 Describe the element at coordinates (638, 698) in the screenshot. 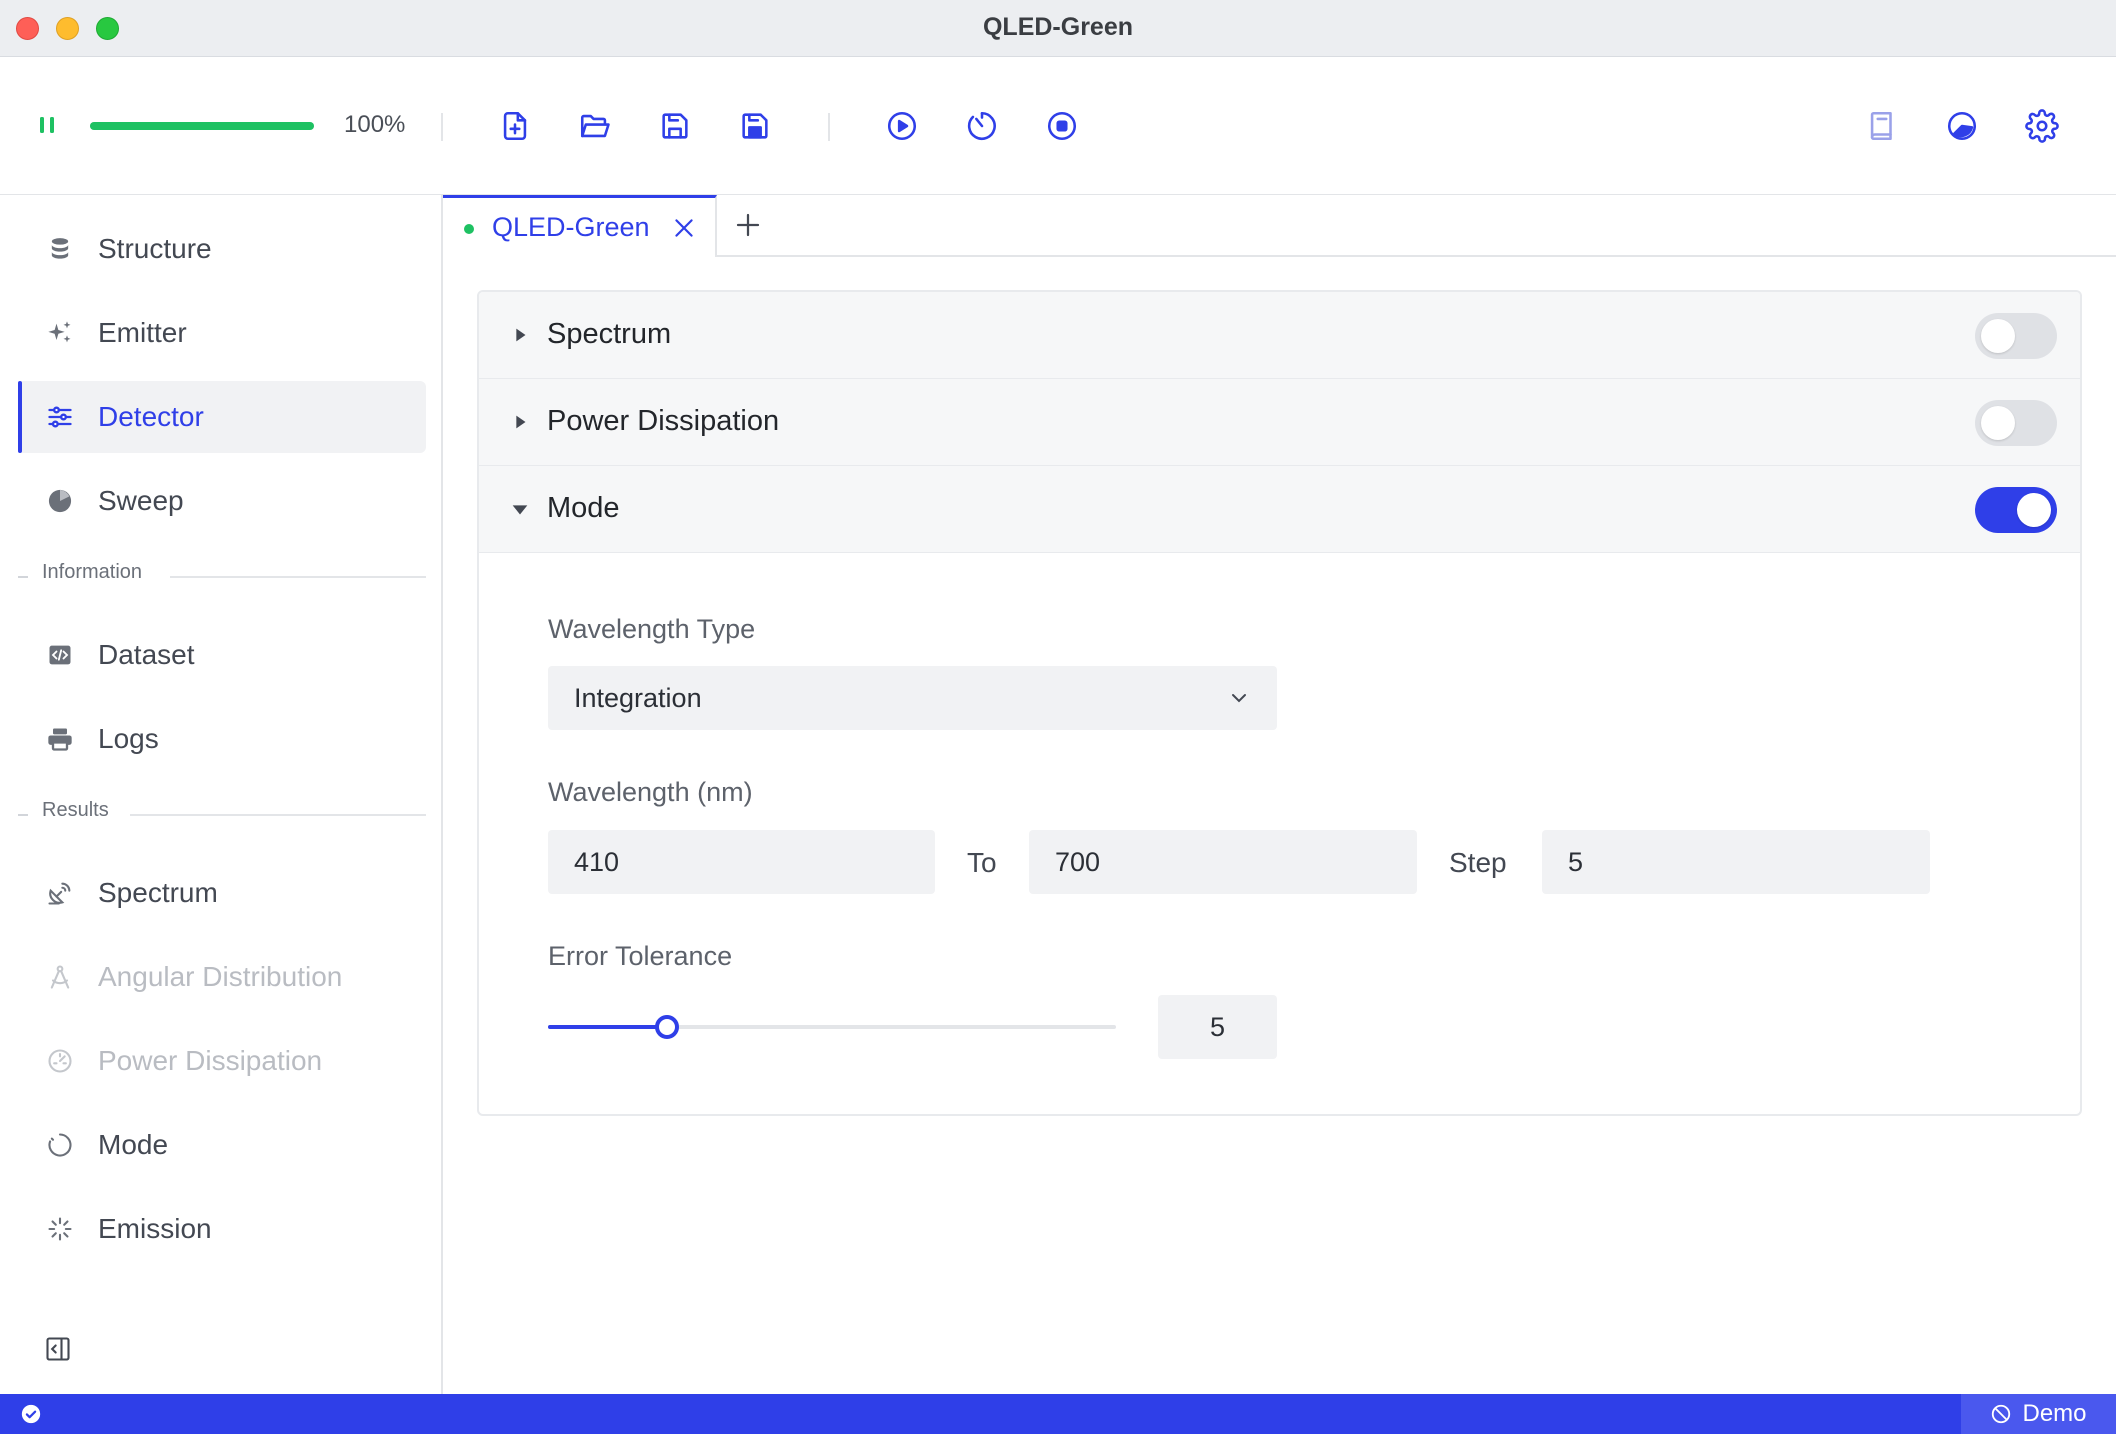

I see `select-value: Integration` at that location.